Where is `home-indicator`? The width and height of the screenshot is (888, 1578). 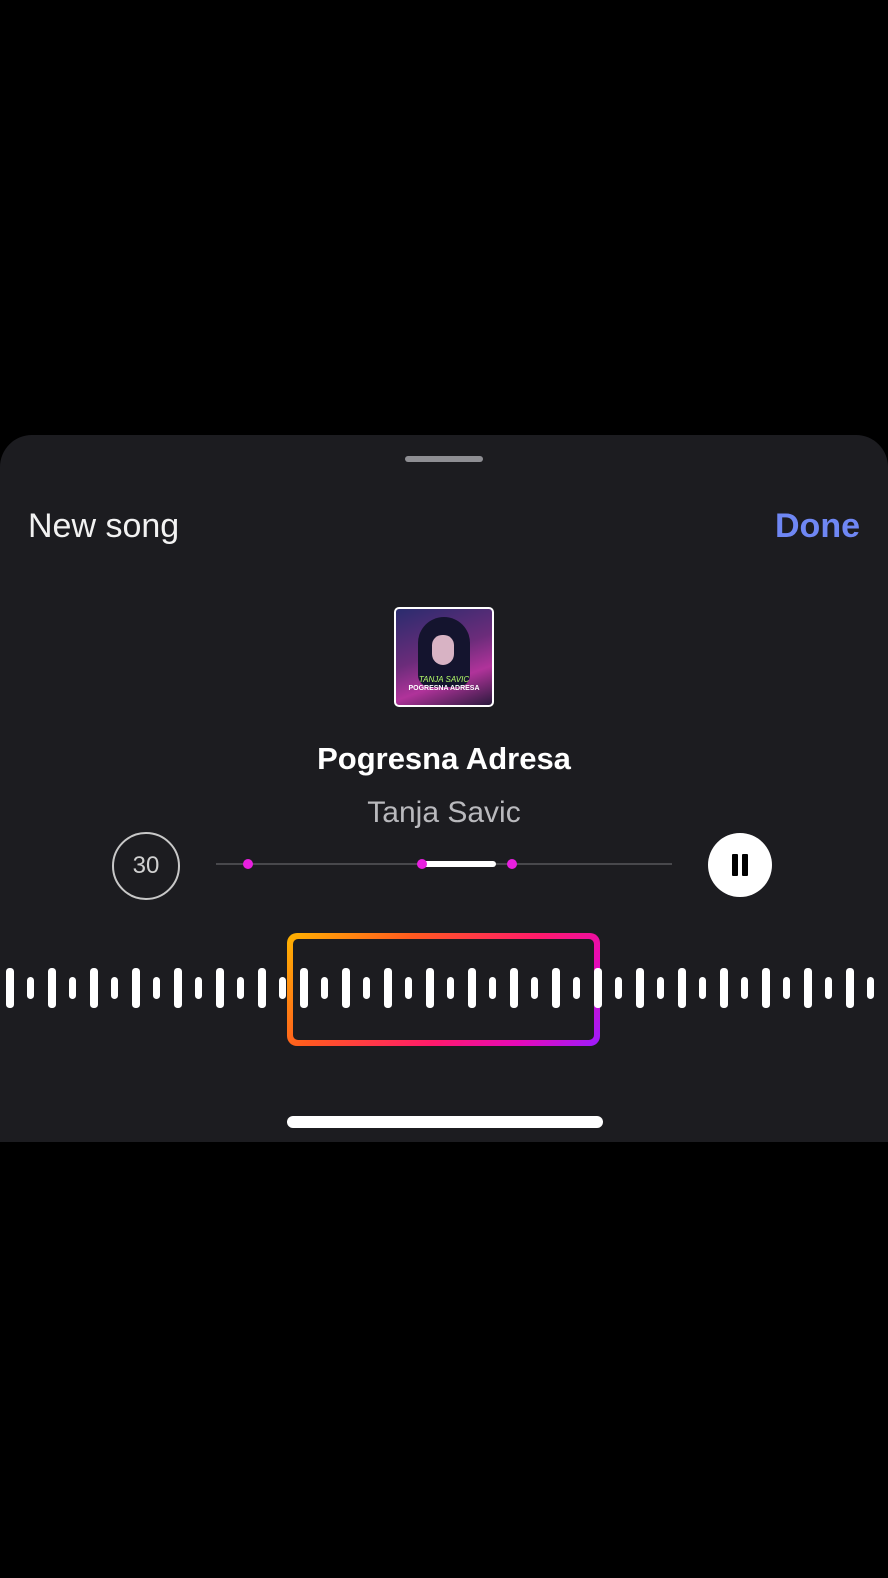
home-indicator is located at coordinates (445, 1122).